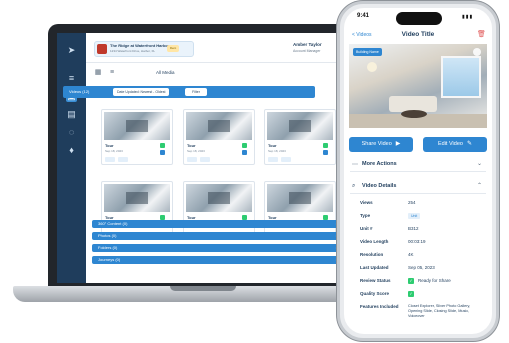 The image size is (509, 343). I want to click on edit-video-label: Edit Video, so click(450, 144).